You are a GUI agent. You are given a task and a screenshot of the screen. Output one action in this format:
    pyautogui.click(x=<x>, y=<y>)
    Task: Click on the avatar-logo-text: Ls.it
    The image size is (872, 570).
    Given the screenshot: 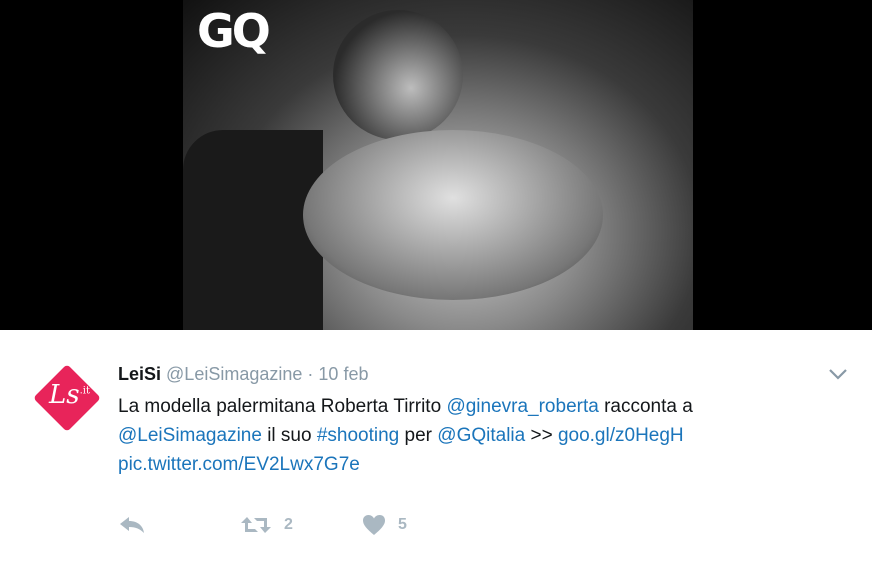 What is the action you would take?
    pyautogui.click(x=70, y=395)
    